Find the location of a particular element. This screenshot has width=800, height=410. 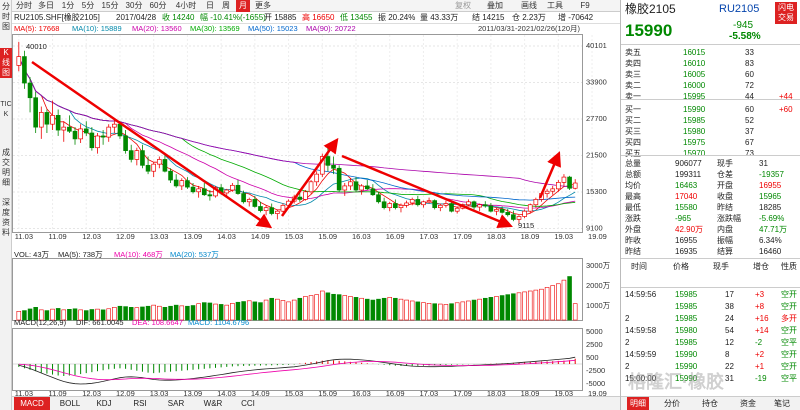

tab-funds: 资金 is located at coordinates (748, 403).